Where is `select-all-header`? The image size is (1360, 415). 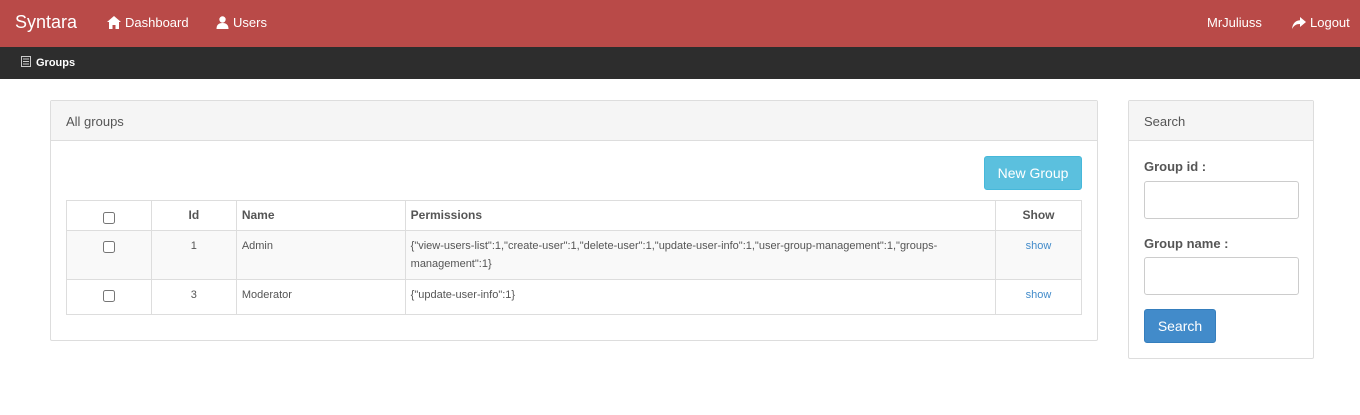 select-all-header is located at coordinates (109, 215).